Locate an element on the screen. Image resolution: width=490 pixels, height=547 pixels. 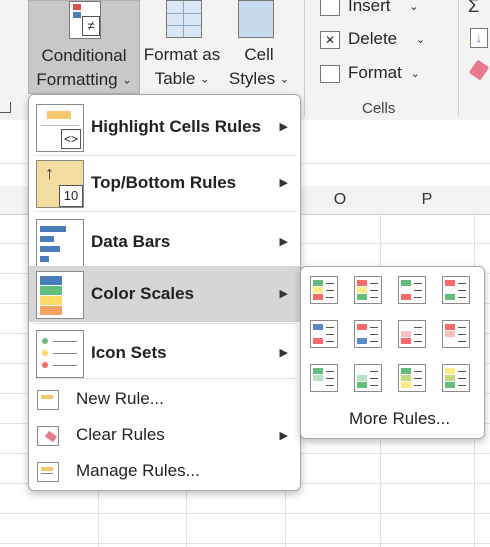
cell-styles-button: Cell Styles ⌄ is located at coordinates (259, 46).